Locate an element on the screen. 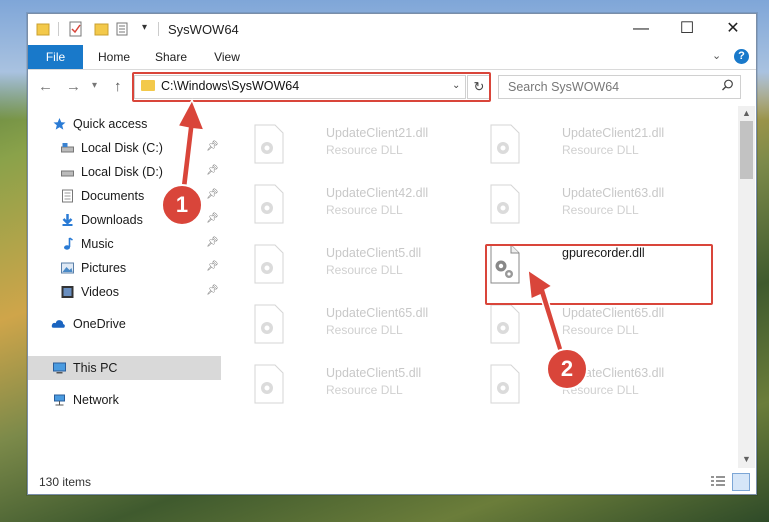 This screenshot has height=522, width=769. properties-icon is located at coordinates (76, 29).